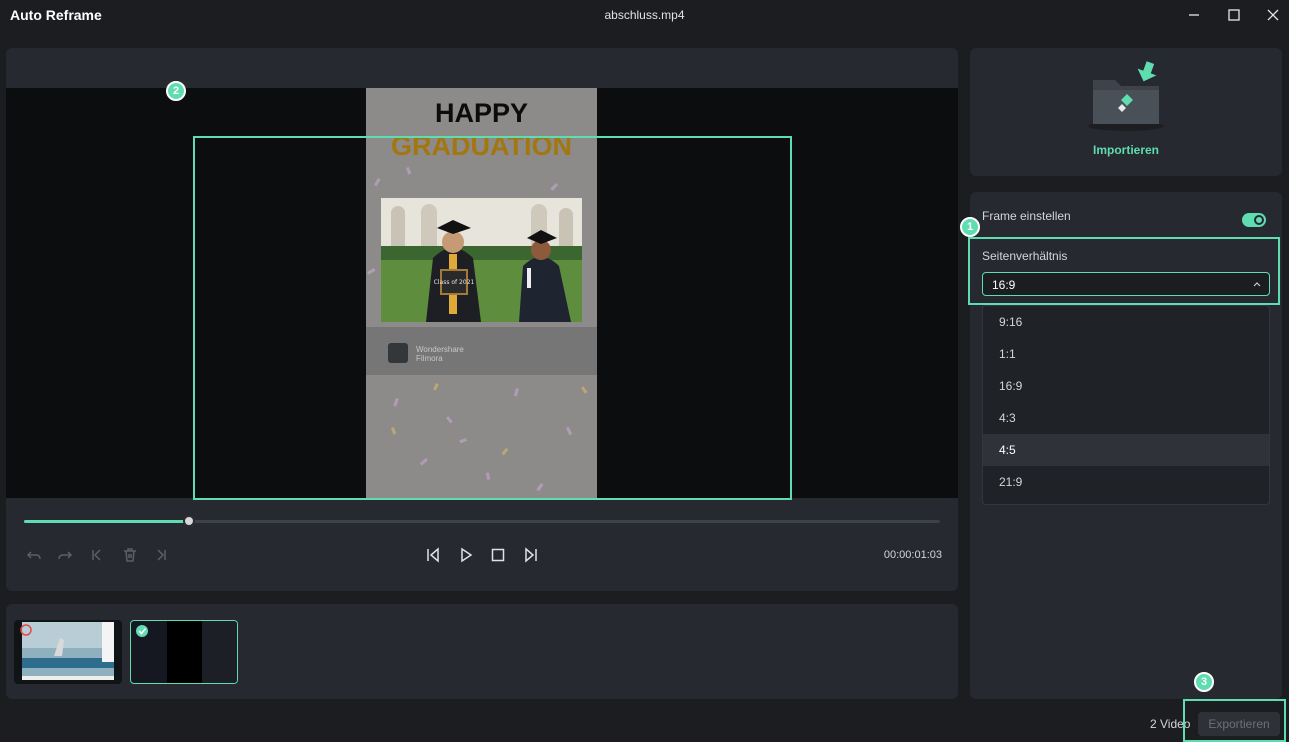 The image size is (1289, 742). I want to click on ratio-option: 9:16, so click(1126, 322).